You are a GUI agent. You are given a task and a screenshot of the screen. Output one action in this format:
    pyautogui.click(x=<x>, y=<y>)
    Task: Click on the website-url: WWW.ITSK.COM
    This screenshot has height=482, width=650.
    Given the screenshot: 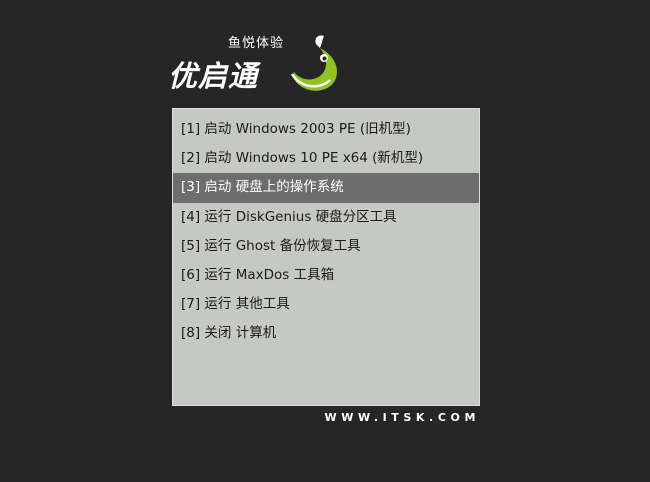 What is the action you would take?
    pyautogui.click(x=402, y=417)
    